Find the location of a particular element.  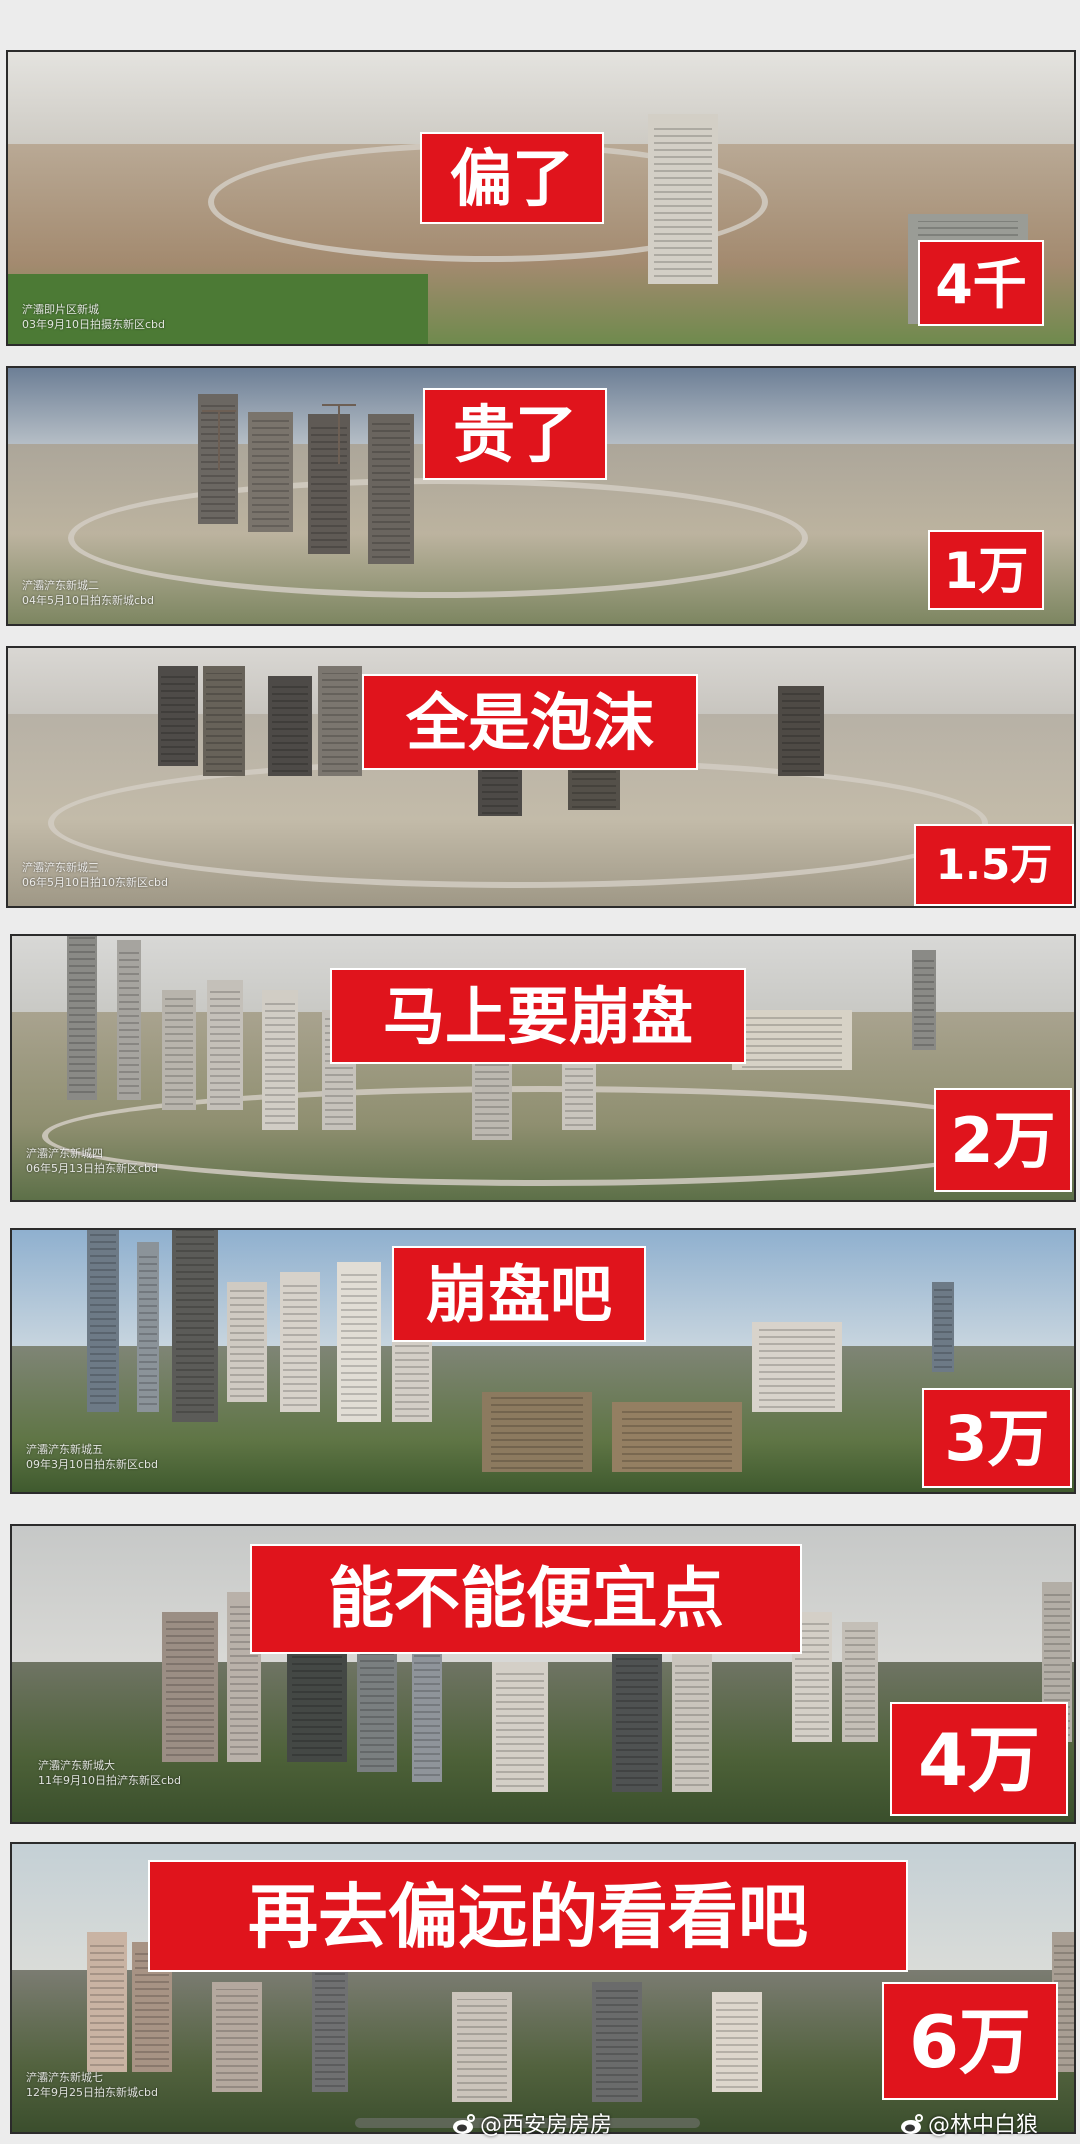

photo-stamp: 浐灞浐东新城四 06年5月13日拍东新区cbd is located at coordinates (92, 1161).